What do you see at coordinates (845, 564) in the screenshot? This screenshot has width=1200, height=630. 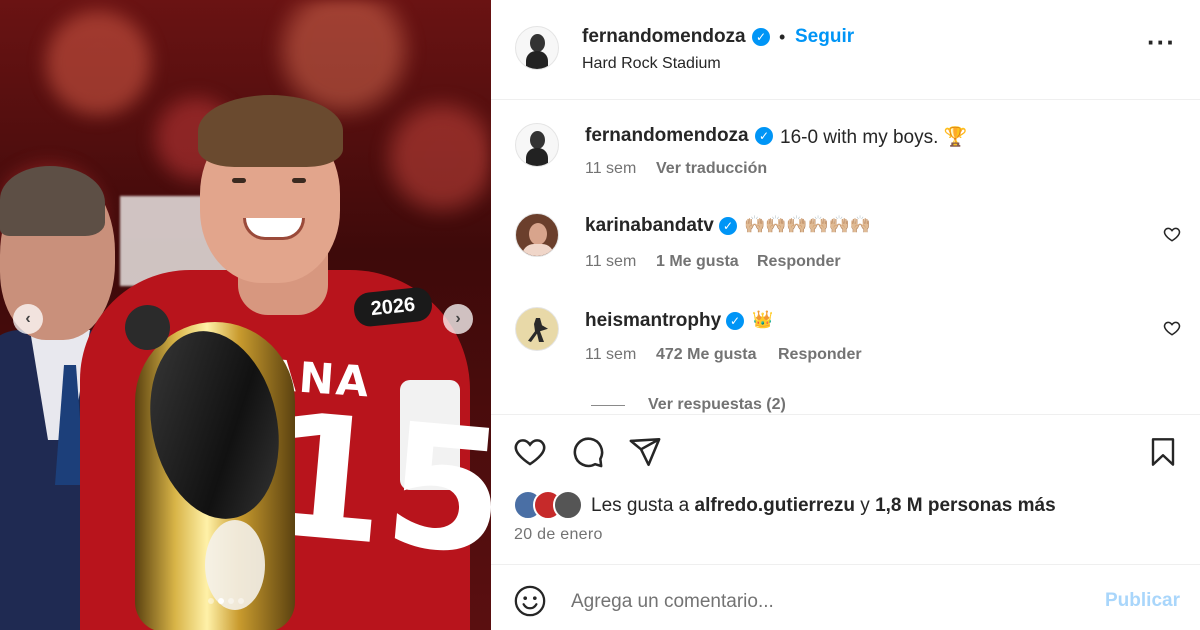 I see `composer-divider` at bounding box center [845, 564].